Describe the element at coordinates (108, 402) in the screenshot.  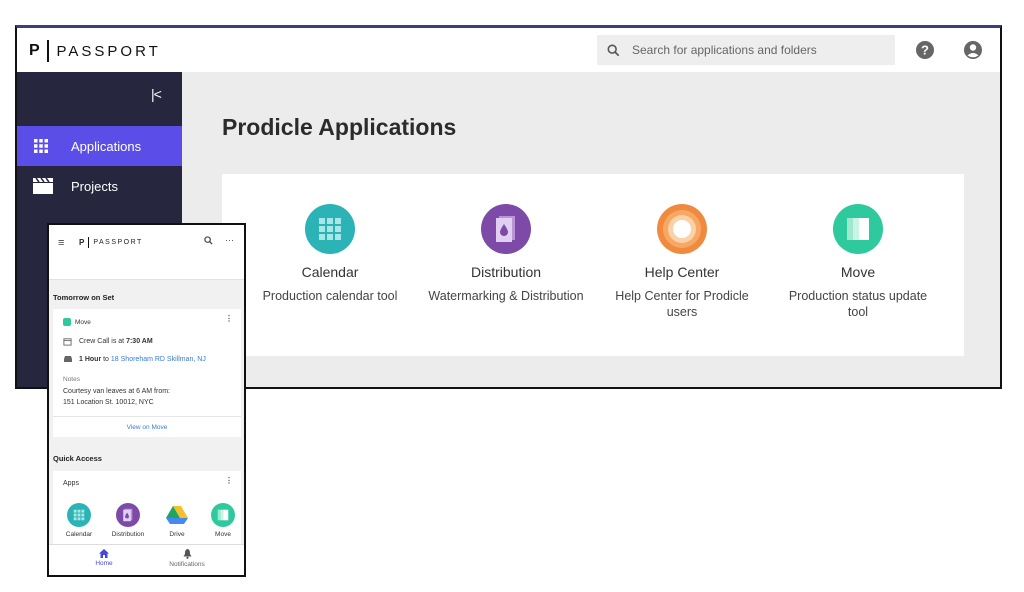
I see `notes-line-2: 151 Location St. 10012, NYC` at that location.